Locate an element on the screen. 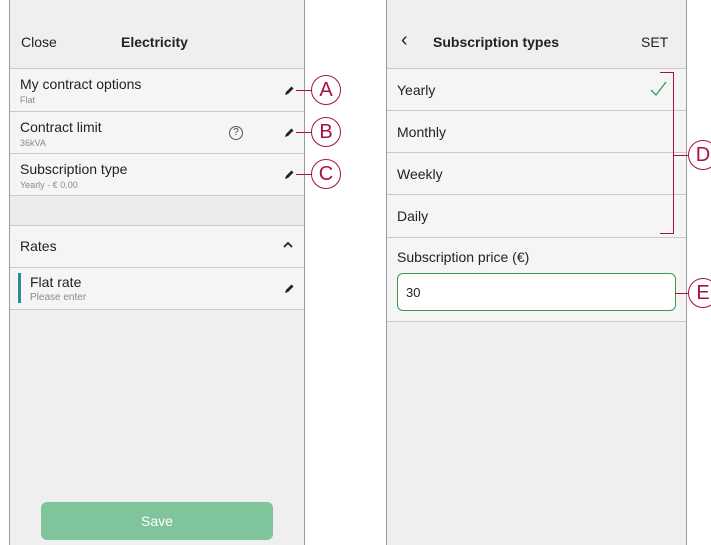 This screenshot has width=711, height=545. contract-limit-label: Contract limit is located at coordinates (61, 127).